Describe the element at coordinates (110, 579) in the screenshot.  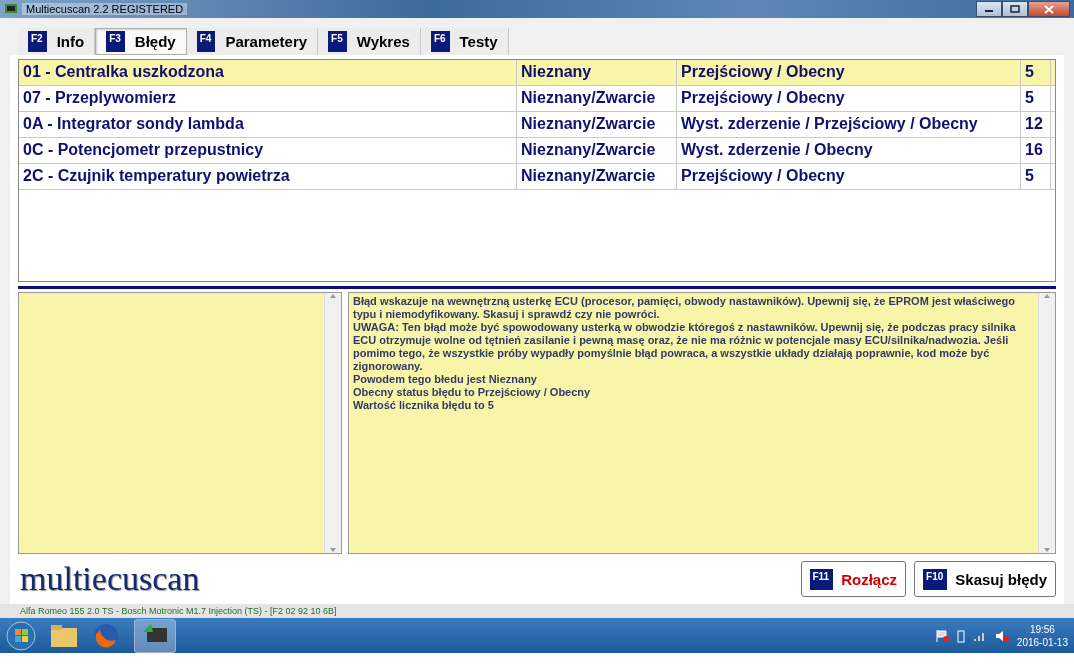
I see `logo: multiecuscan` at that location.